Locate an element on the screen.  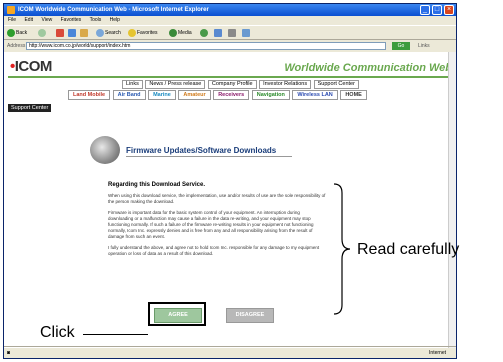
ie-icon is located at coordinates (11, 10).